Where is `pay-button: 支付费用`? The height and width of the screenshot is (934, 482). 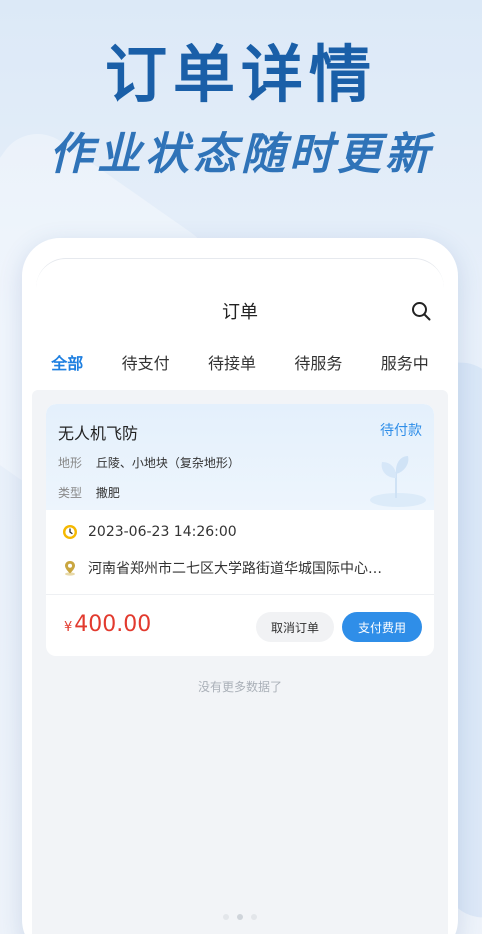
pay-button: 支付费用 is located at coordinates (382, 627).